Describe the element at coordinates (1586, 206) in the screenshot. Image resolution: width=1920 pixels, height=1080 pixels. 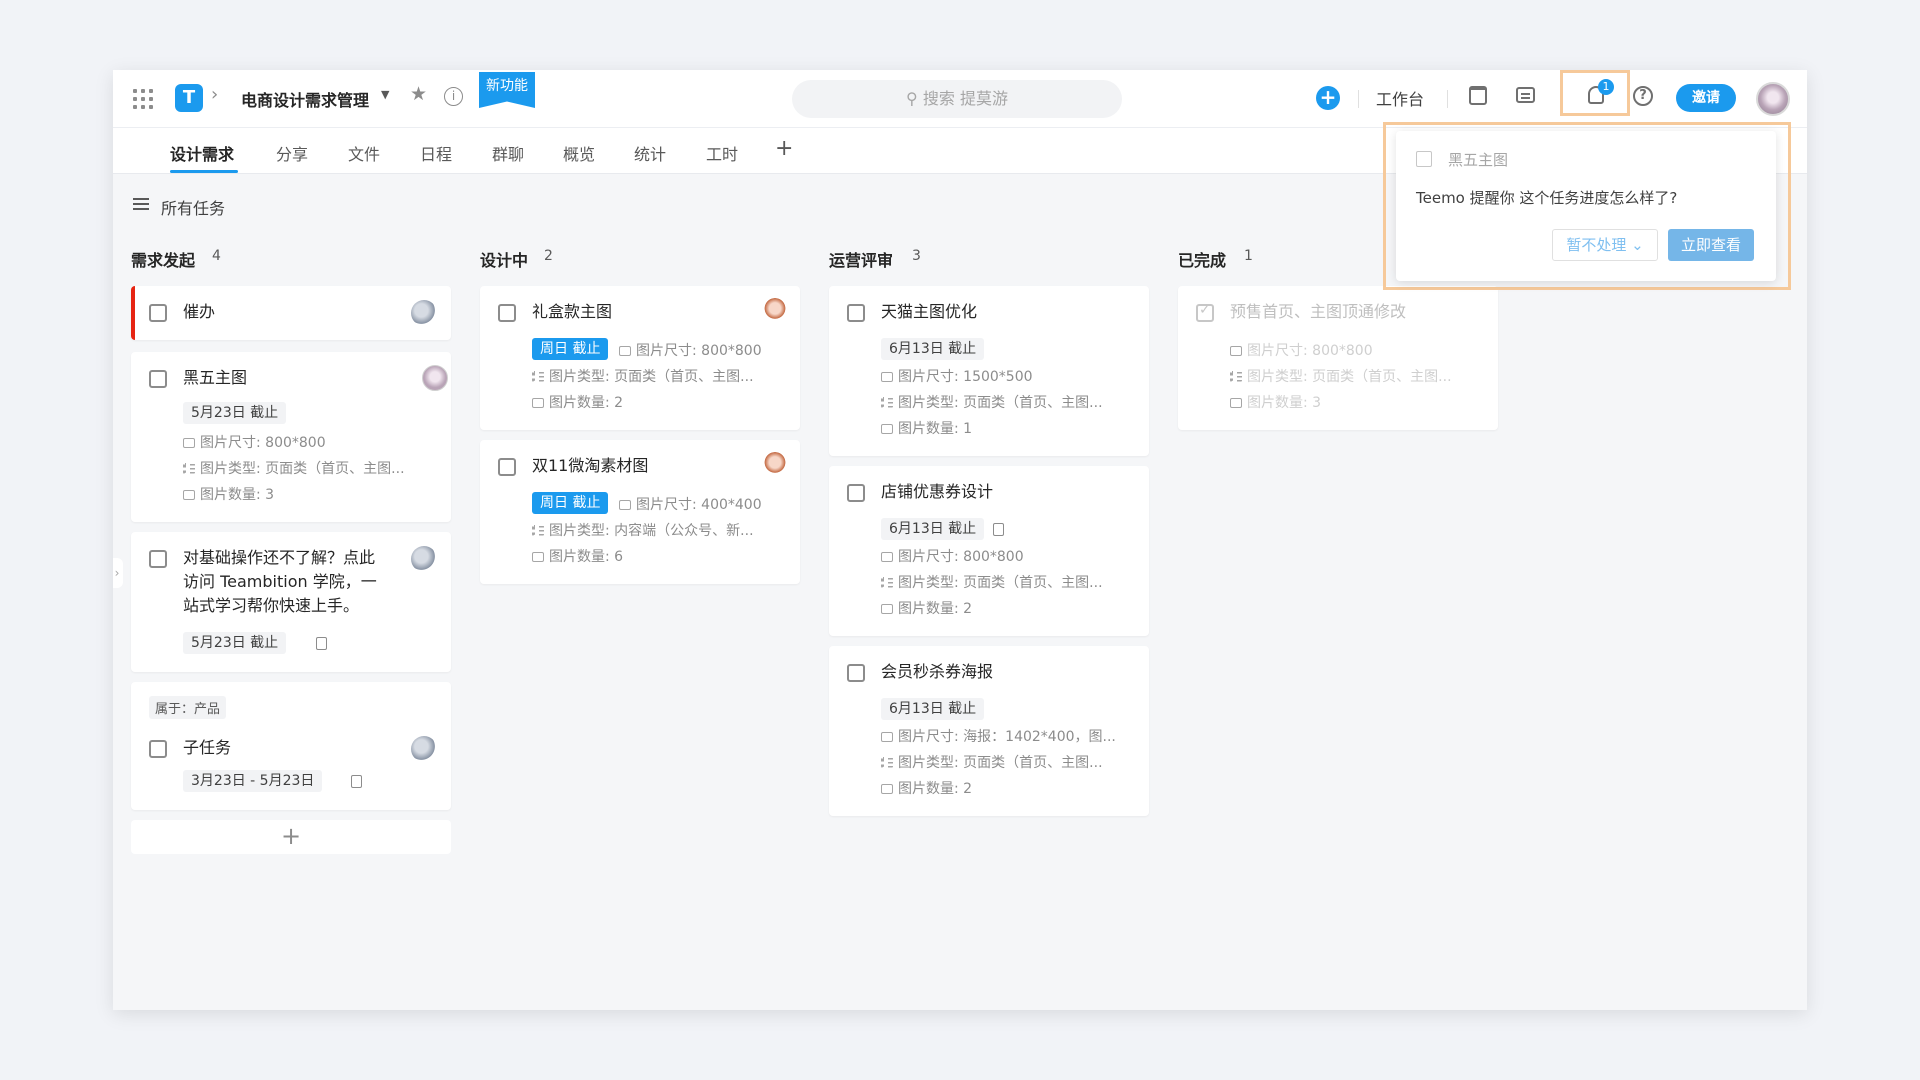
I see `reminder-popup: 黑五主图 Teemo 提醒你 这个任务进度怎么样了? 暂不处理 ⌄ 立即查看` at that location.